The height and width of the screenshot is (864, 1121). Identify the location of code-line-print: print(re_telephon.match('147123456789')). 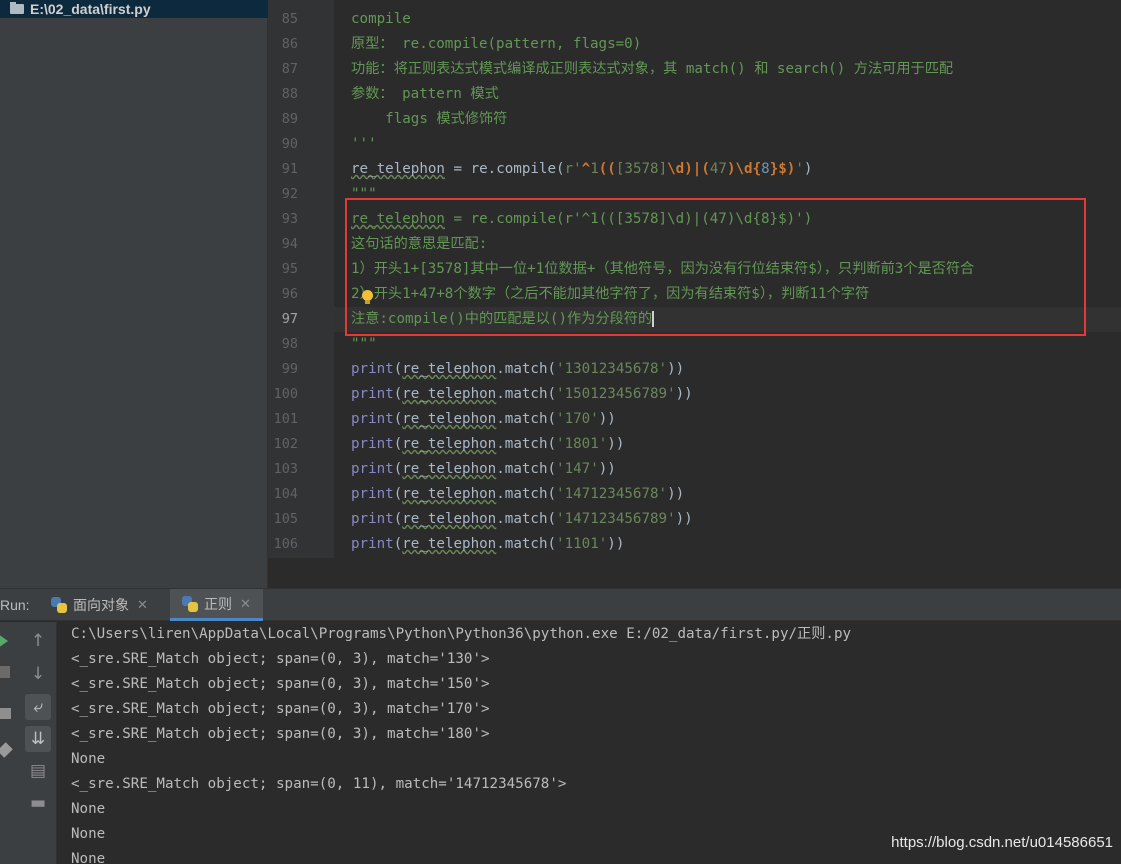
(522, 519).